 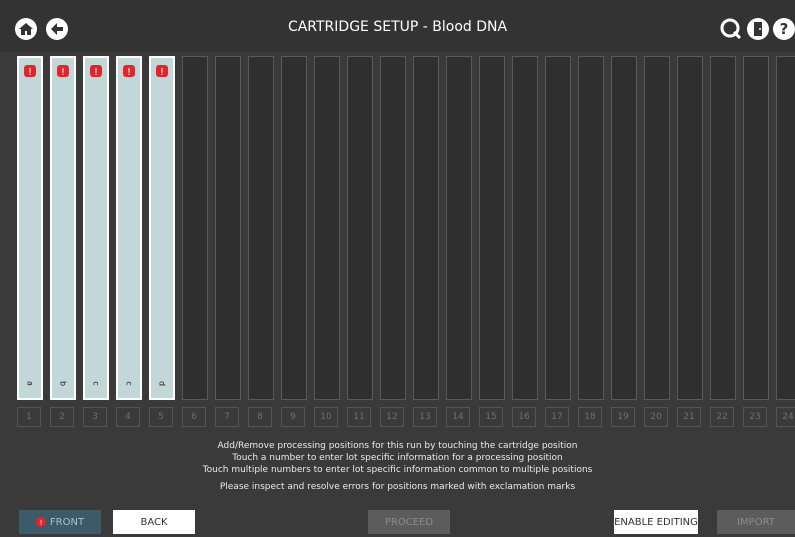 What do you see at coordinates (425, 417) in the screenshot?
I see `position-number: 13` at bounding box center [425, 417].